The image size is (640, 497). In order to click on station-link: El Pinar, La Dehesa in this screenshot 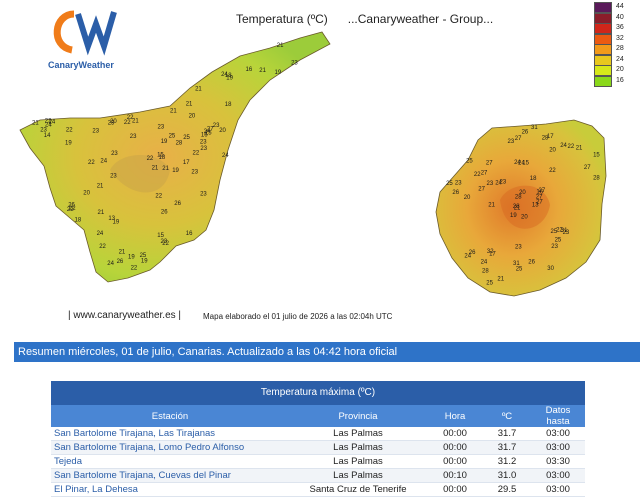, I will do `click(170, 489)`.